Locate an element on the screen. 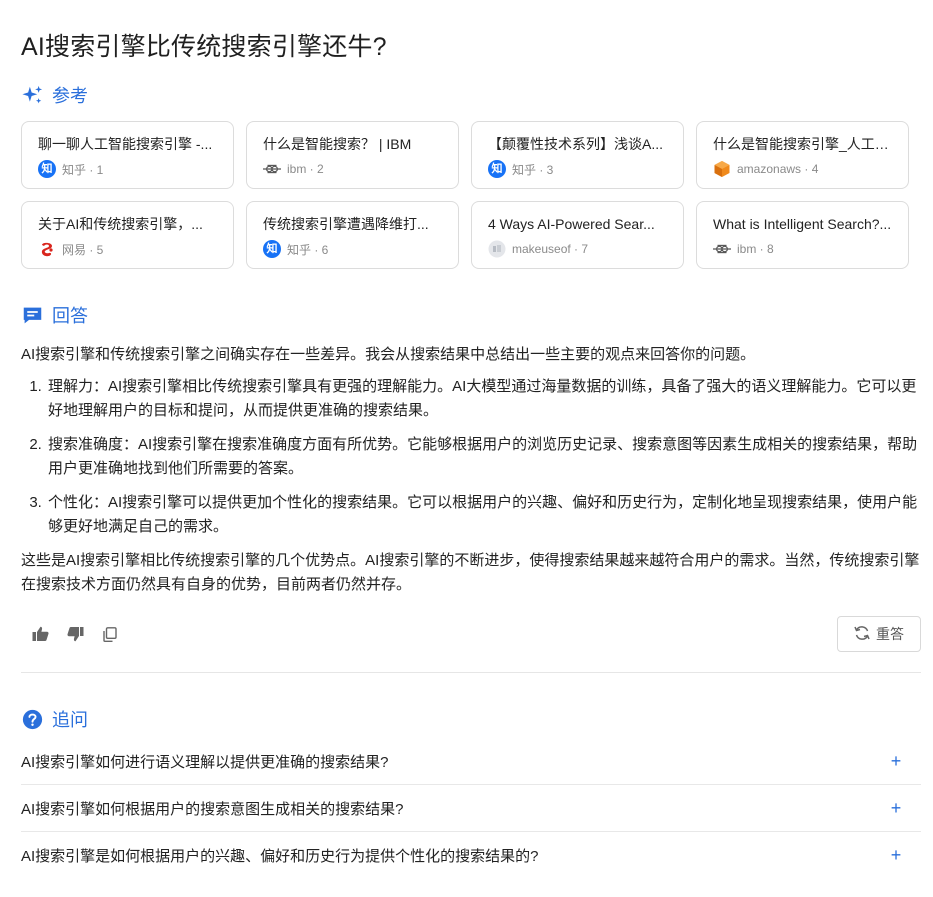 This screenshot has width=933, height=897. answer-actions: 重答 is located at coordinates (471, 634).